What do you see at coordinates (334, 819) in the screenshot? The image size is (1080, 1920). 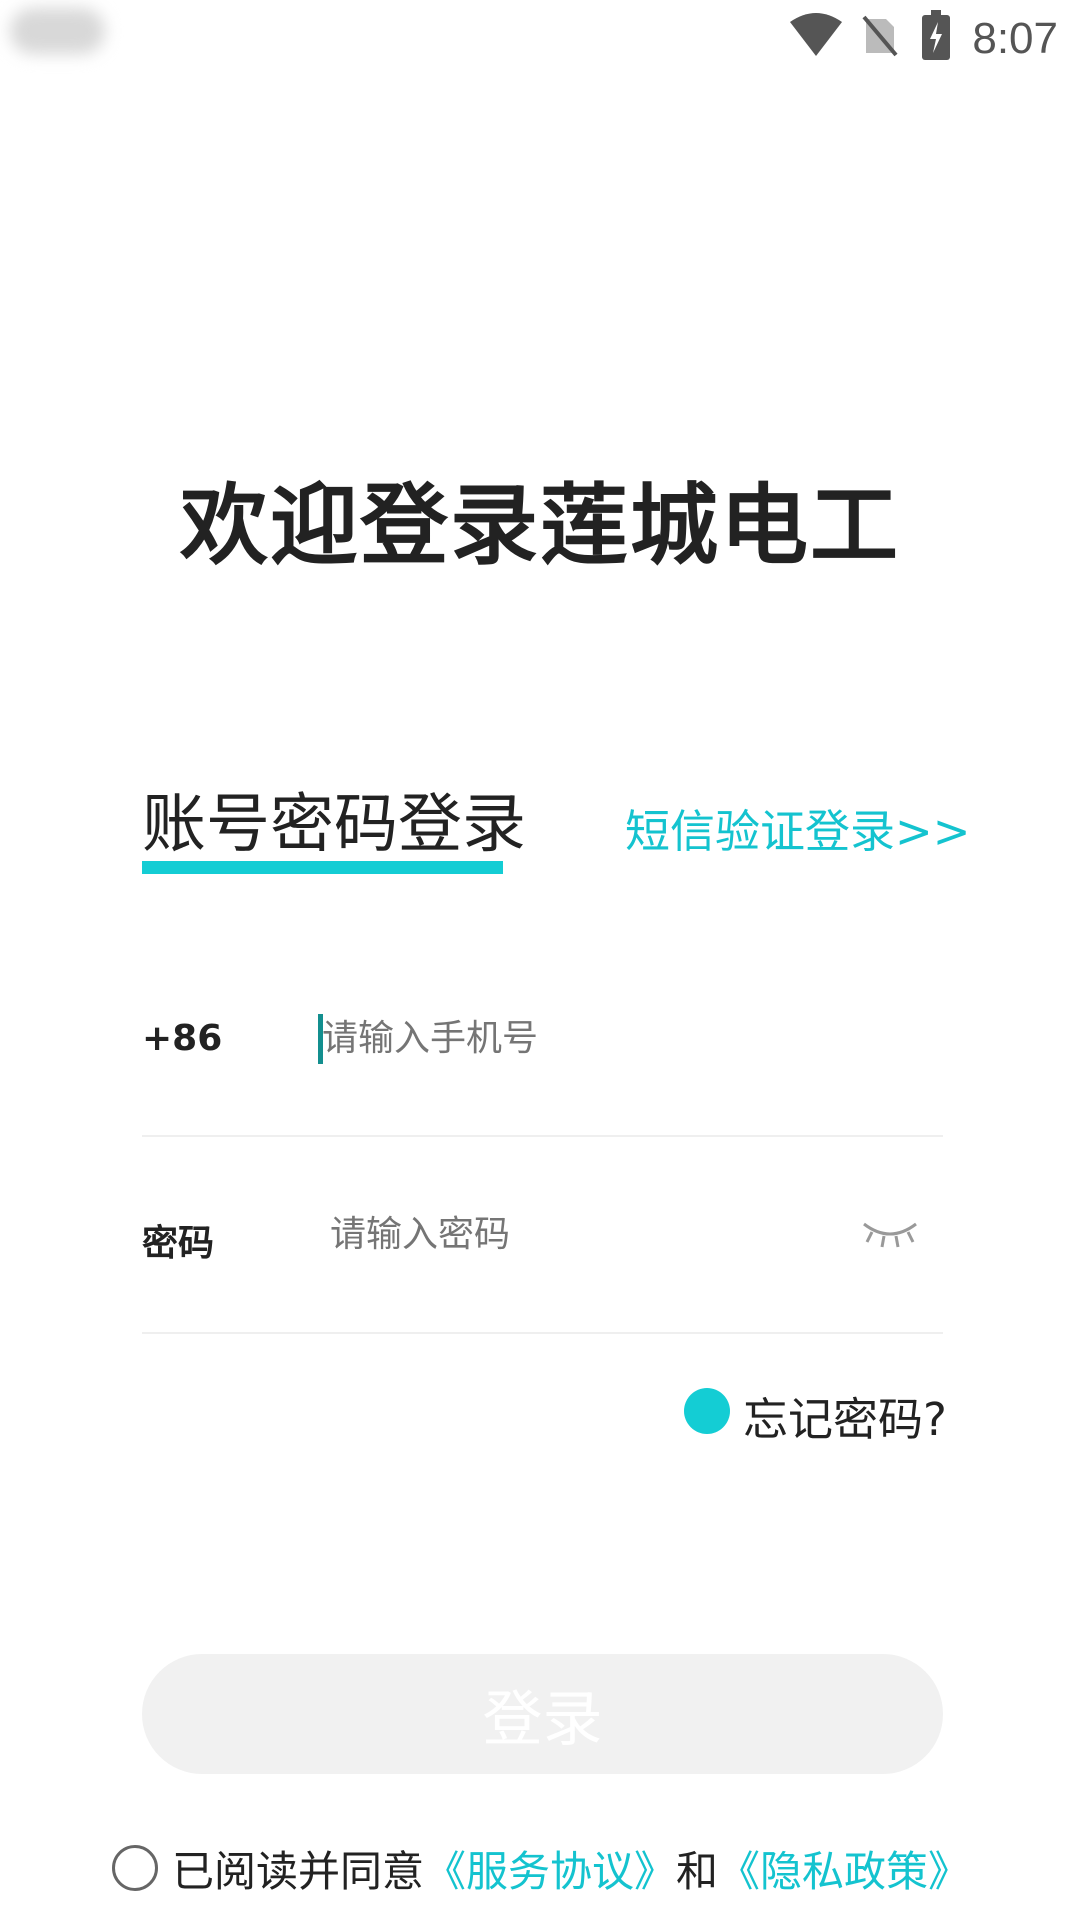 I see `tab-account-password-login: 账号密码登录` at bounding box center [334, 819].